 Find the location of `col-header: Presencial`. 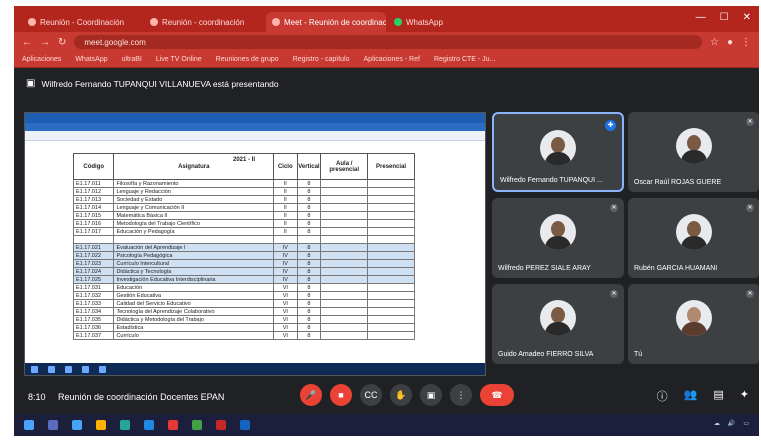

col-header: Presencial is located at coordinates (391, 166).